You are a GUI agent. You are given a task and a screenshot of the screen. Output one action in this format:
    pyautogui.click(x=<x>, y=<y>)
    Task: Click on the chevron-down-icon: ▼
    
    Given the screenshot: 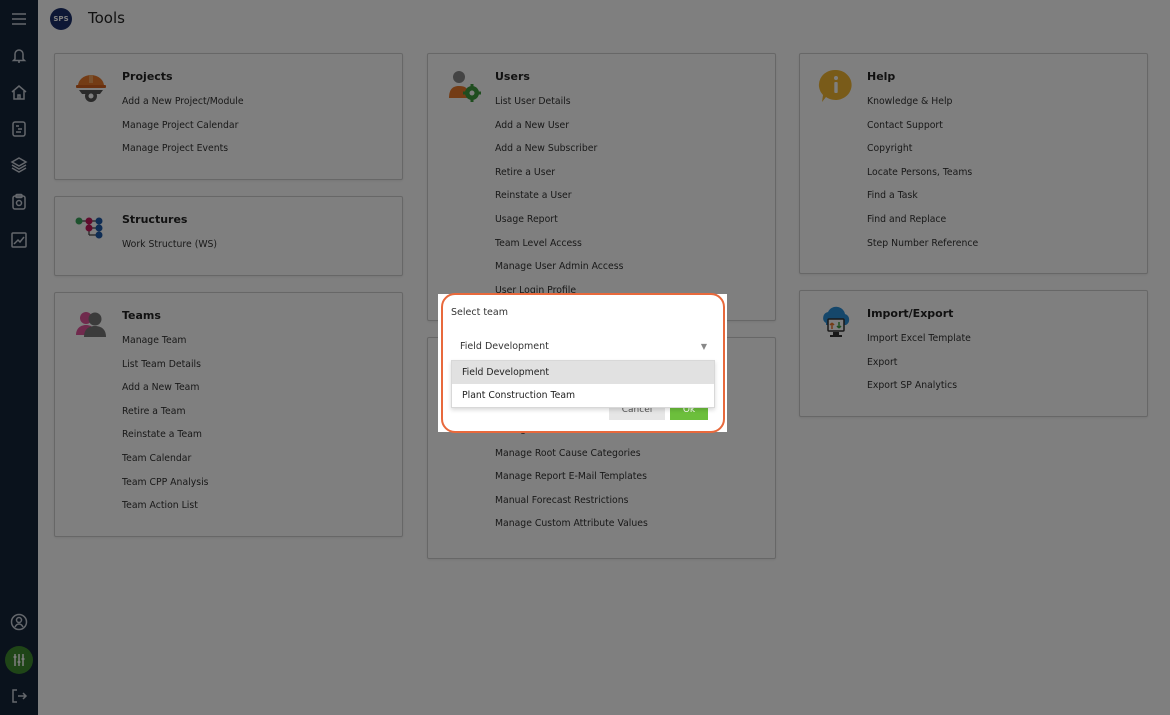 What is the action you would take?
    pyautogui.click(x=704, y=347)
    